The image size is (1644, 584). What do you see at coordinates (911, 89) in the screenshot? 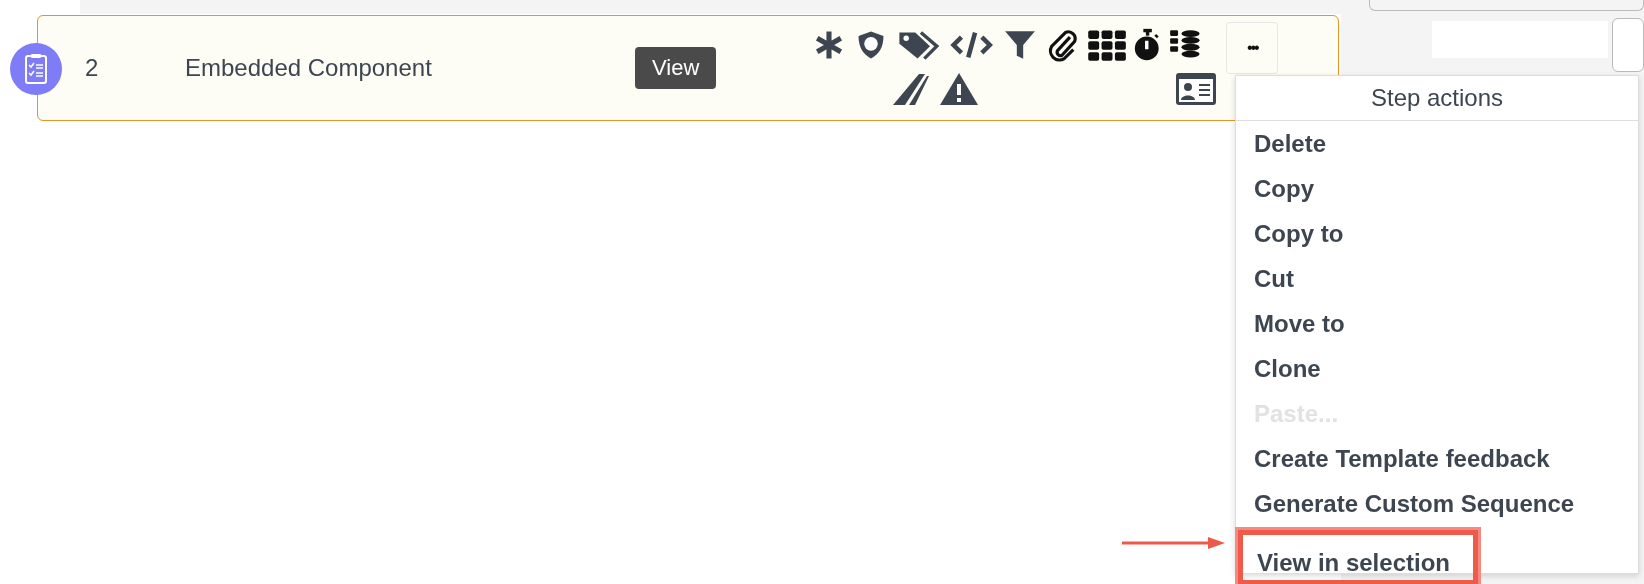
I see `road-icon` at bounding box center [911, 89].